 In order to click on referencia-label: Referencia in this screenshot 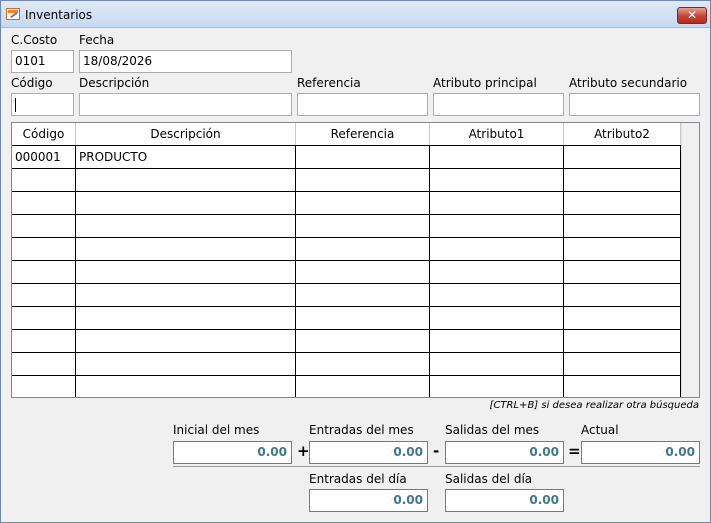, I will do `click(329, 83)`.